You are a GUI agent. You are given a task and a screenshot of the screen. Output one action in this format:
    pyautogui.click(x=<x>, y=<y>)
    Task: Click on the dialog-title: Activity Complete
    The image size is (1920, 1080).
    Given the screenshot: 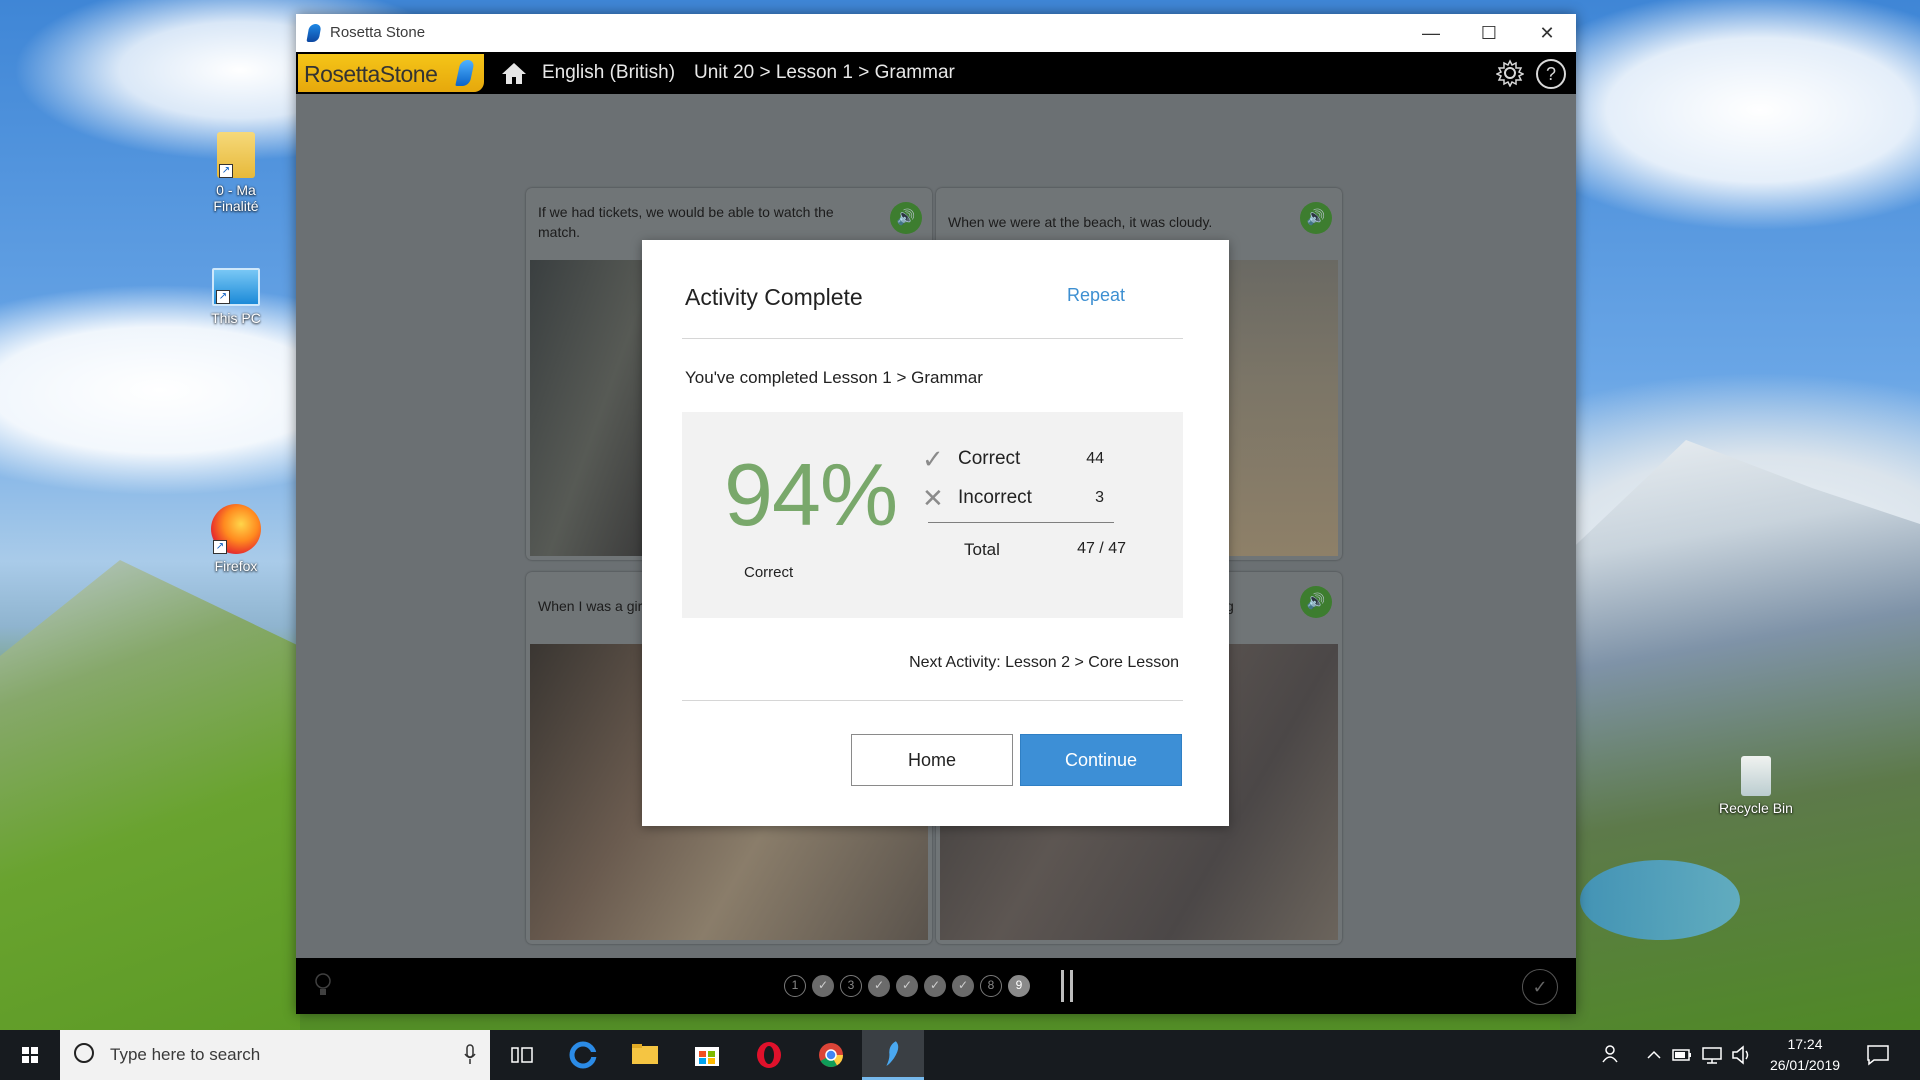 What is the action you would take?
    pyautogui.click(x=774, y=297)
    